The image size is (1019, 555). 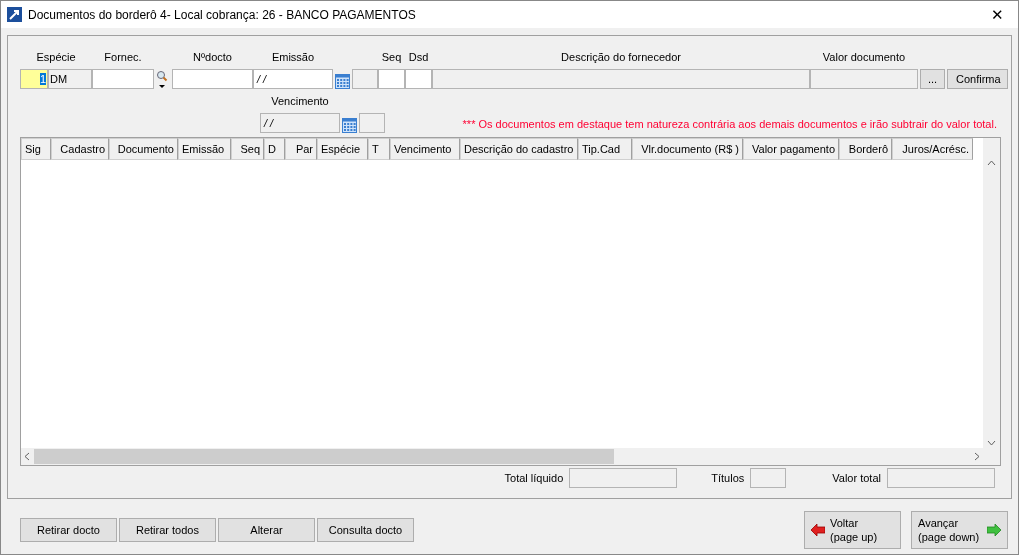 I want to click on seq-field, so click(x=391, y=79).